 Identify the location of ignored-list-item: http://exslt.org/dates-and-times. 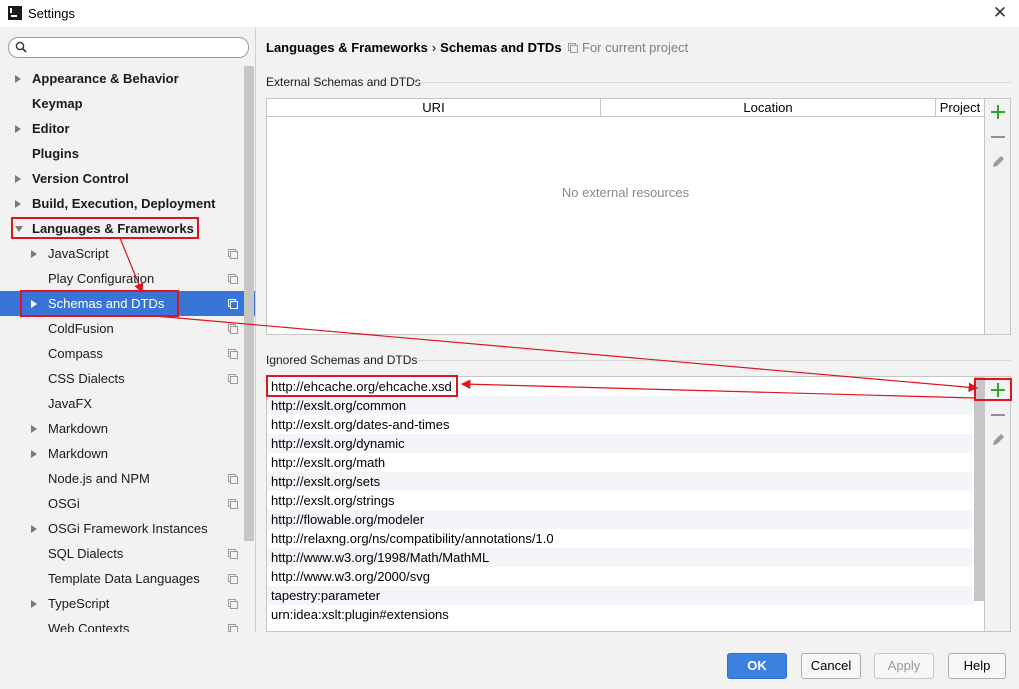
(620, 424).